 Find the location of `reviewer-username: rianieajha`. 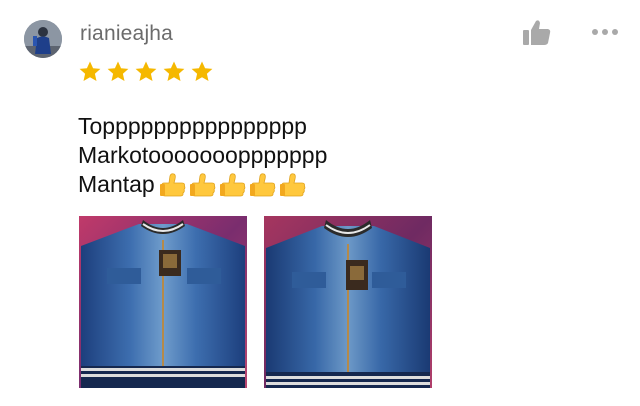

reviewer-username: rianieajha is located at coordinates (126, 34).